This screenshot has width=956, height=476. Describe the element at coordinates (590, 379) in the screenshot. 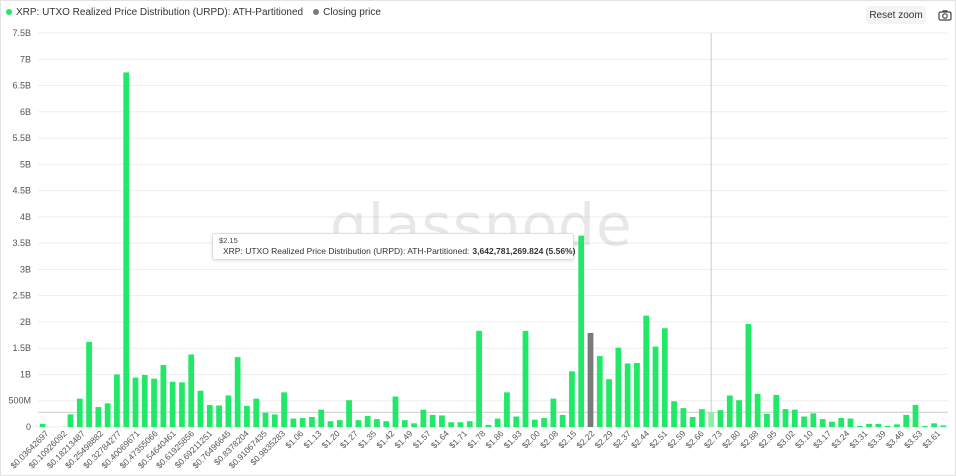

I see `closing-price-bar` at that location.